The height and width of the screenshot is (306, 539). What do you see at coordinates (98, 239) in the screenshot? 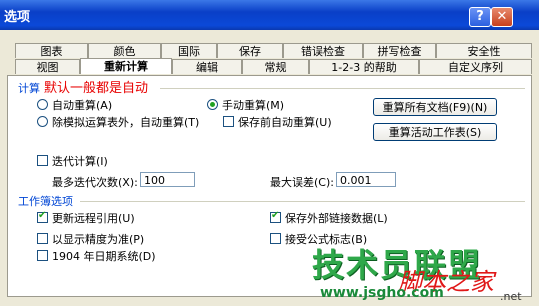
I see `precision-as-displayed-label: 以显示精度为准(P)` at bounding box center [98, 239].